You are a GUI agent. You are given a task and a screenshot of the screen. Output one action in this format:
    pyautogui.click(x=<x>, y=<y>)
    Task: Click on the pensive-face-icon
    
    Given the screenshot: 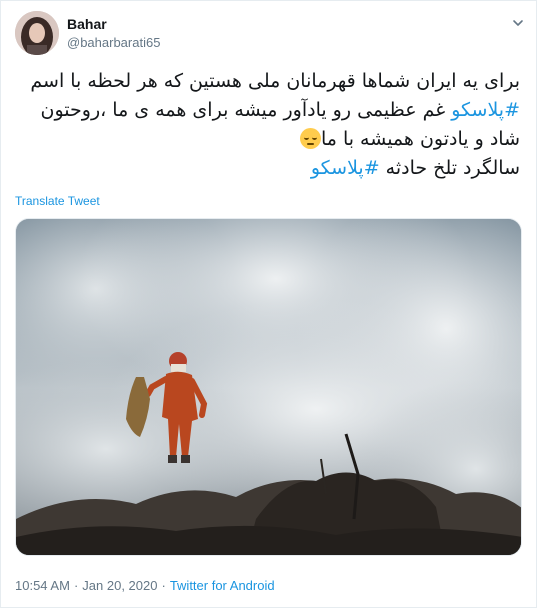 What is the action you would take?
    pyautogui.click(x=310, y=138)
    